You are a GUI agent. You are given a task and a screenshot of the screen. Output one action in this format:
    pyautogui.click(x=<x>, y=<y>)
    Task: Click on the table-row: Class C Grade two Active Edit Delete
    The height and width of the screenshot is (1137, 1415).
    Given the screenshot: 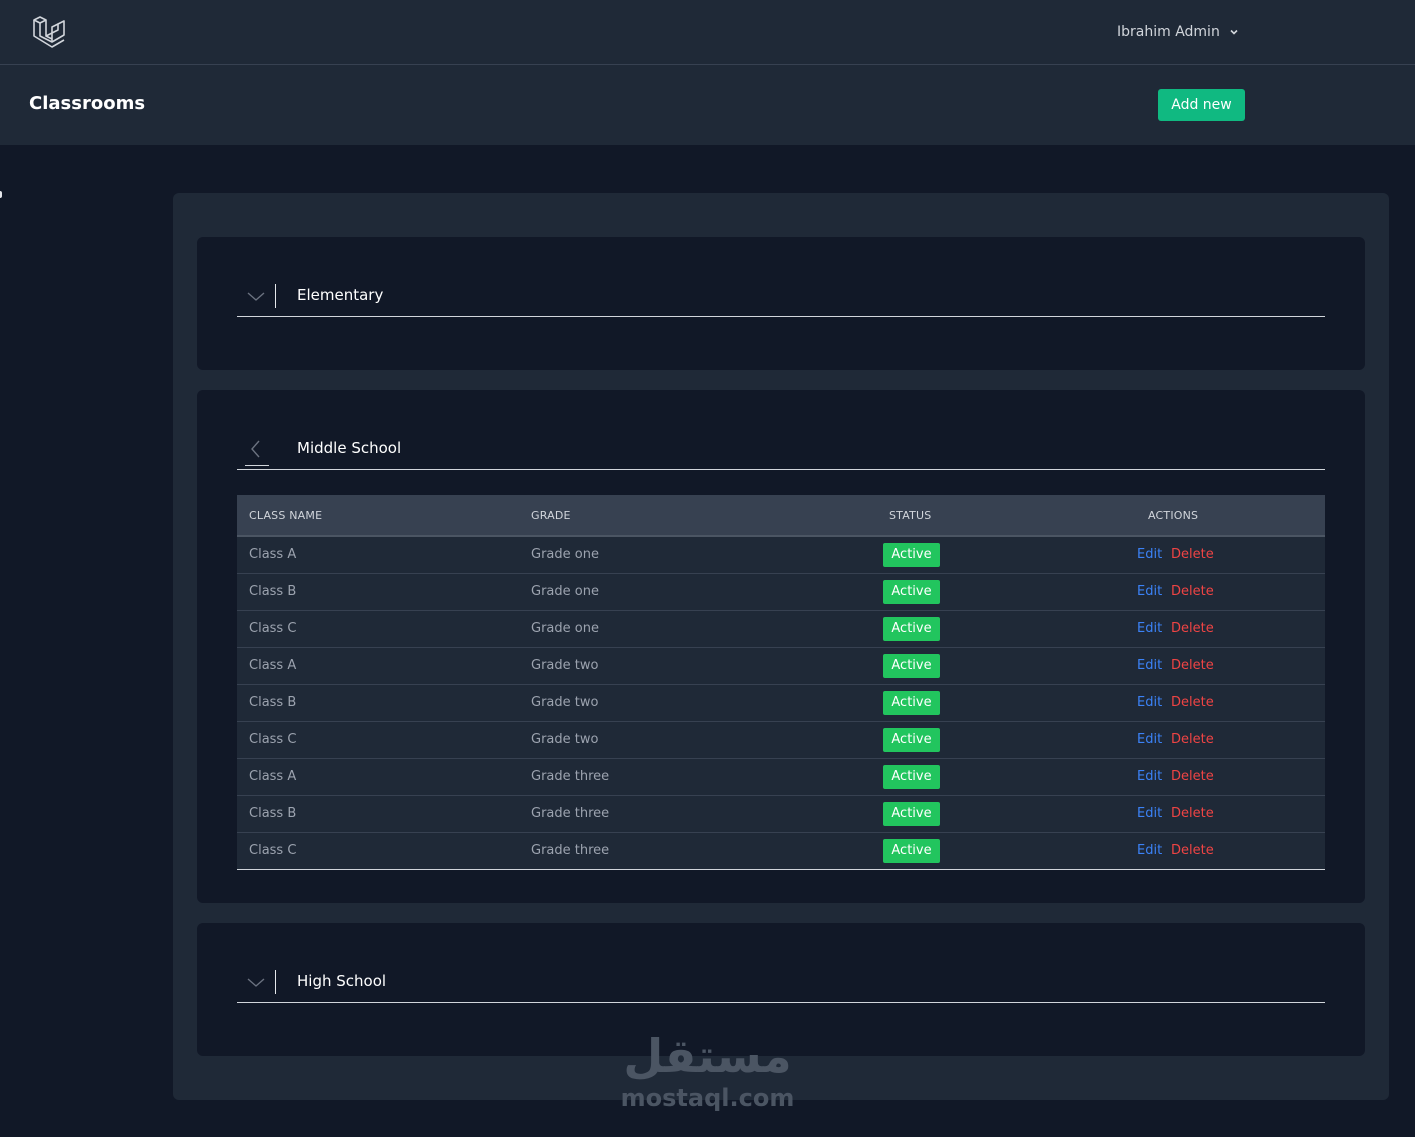 What is the action you would take?
    pyautogui.click(x=781, y=740)
    